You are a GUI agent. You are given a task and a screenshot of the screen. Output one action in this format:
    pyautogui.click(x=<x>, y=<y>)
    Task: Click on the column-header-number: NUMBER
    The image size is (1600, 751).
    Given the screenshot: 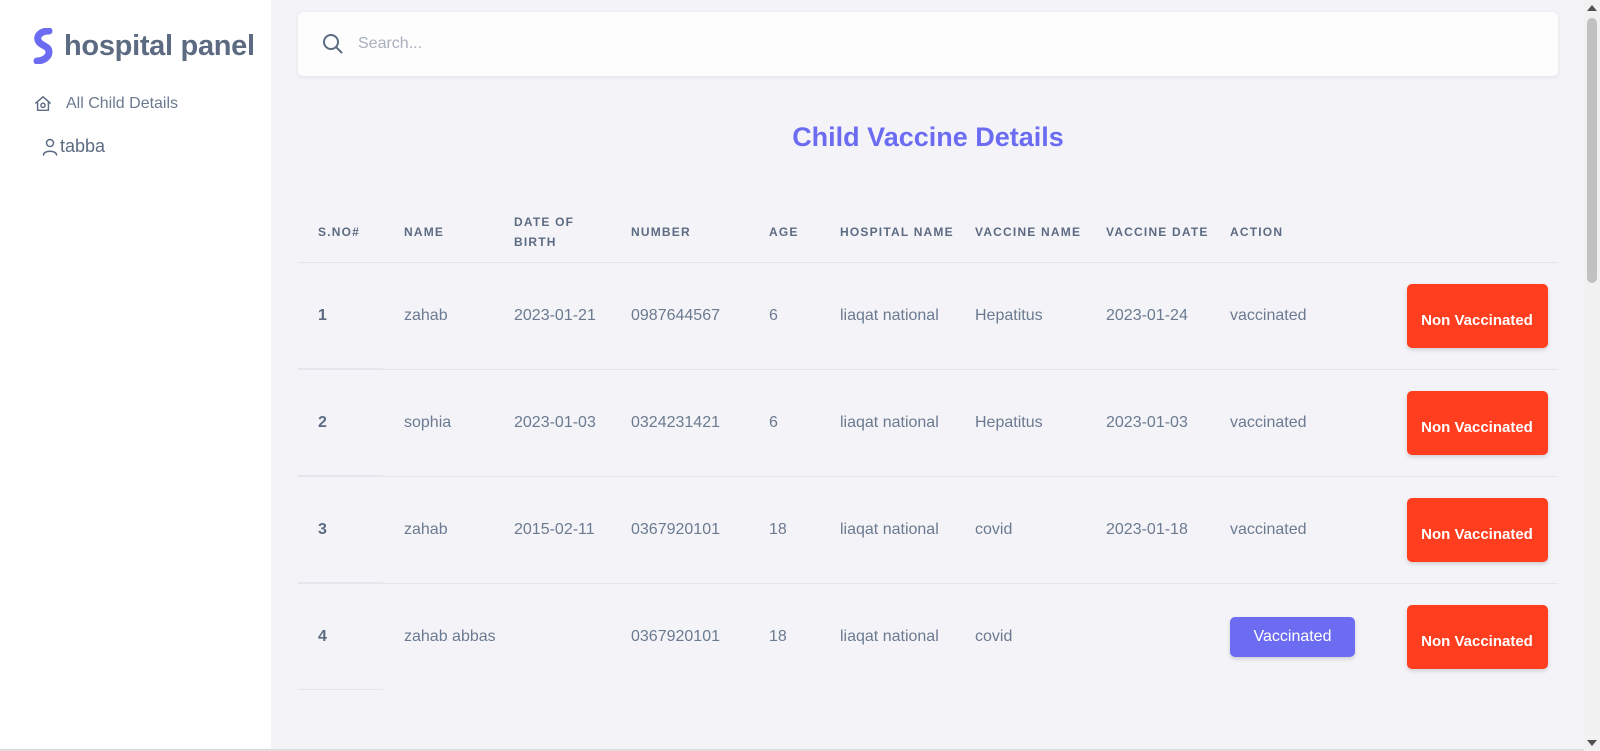 What is the action you would take?
    pyautogui.click(x=661, y=232)
    